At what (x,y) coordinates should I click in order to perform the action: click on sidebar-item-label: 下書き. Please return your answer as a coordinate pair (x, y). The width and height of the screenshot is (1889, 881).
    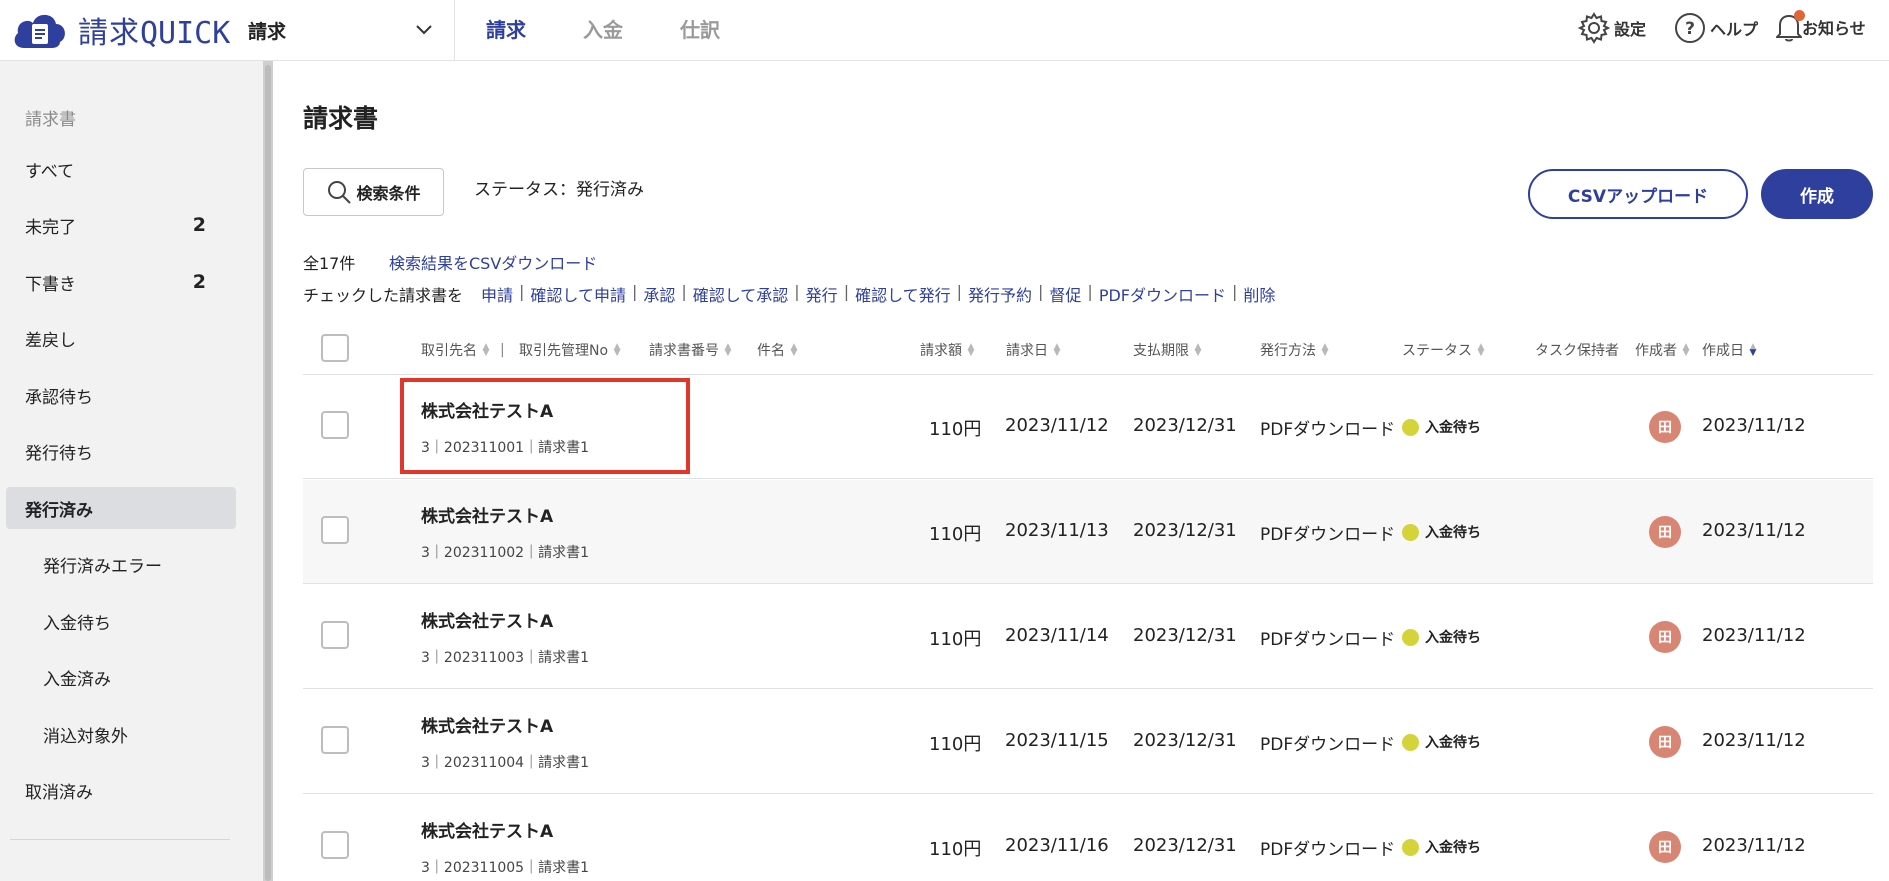
    Looking at the image, I should click on (50, 284).